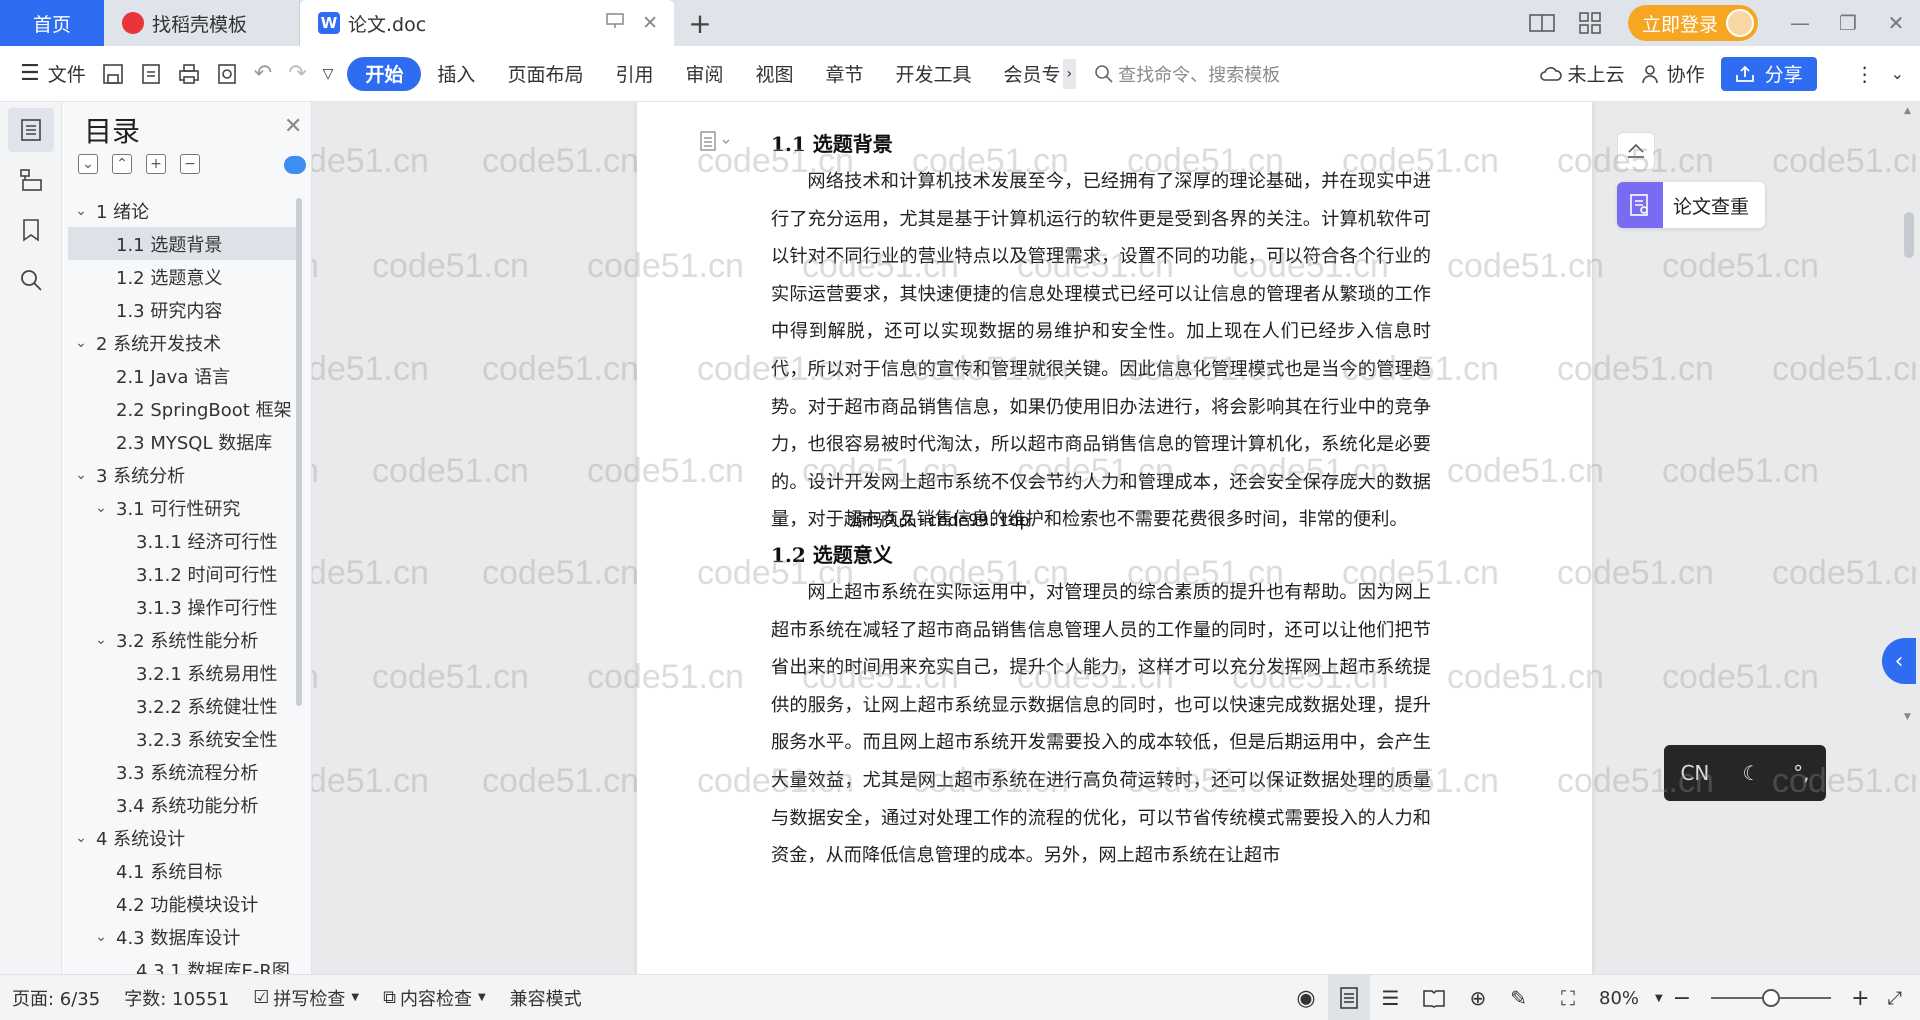  I want to click on minimize-icon: —, so click(1800, 23).